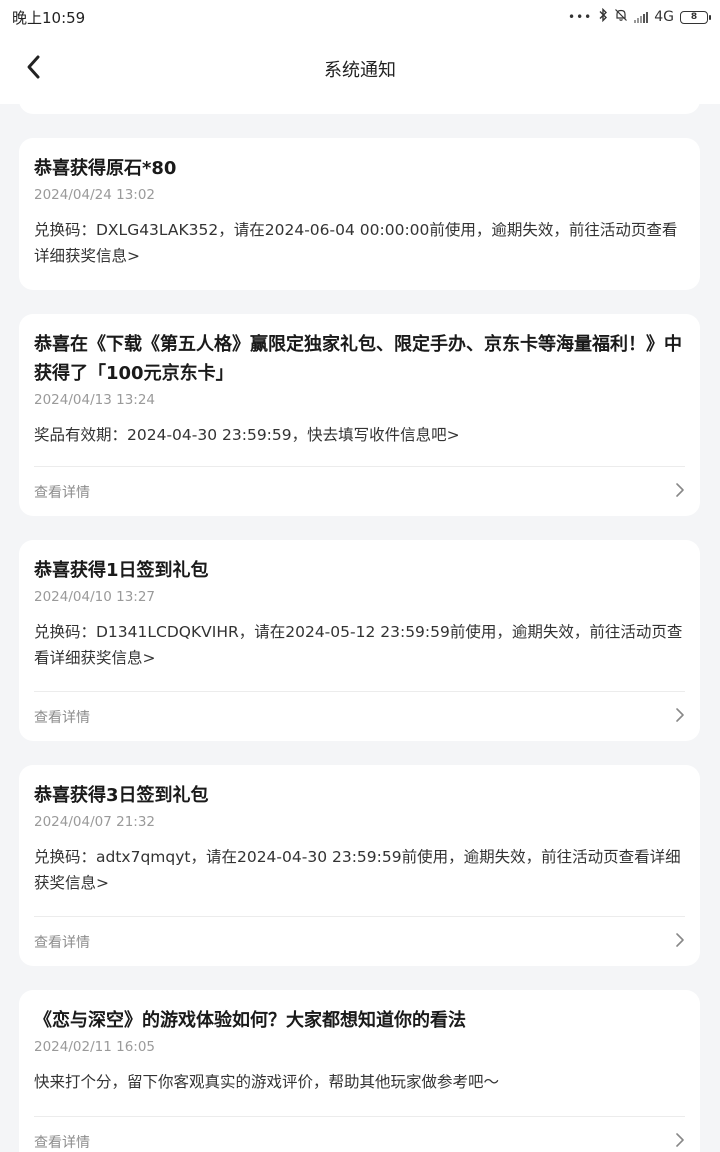 Image resolution: width=720 pixels, height=1152 pixels. I want to click on network-type: 4G, so click(664, 17).